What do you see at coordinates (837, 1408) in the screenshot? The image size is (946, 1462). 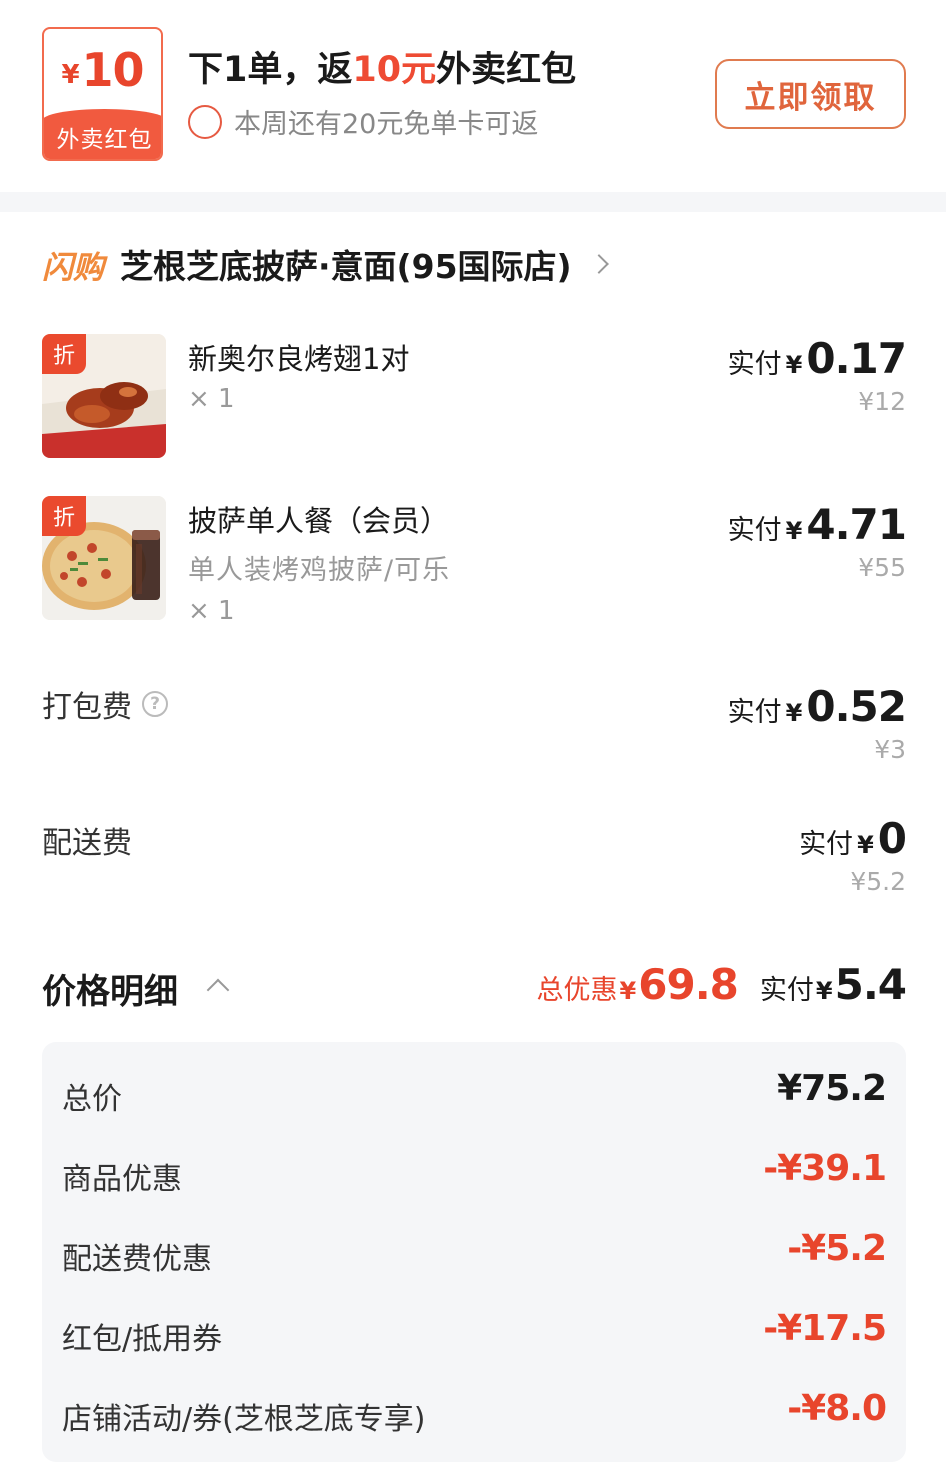 I see `detail-value: -¥8.0` at bounding box center [837, 1408].